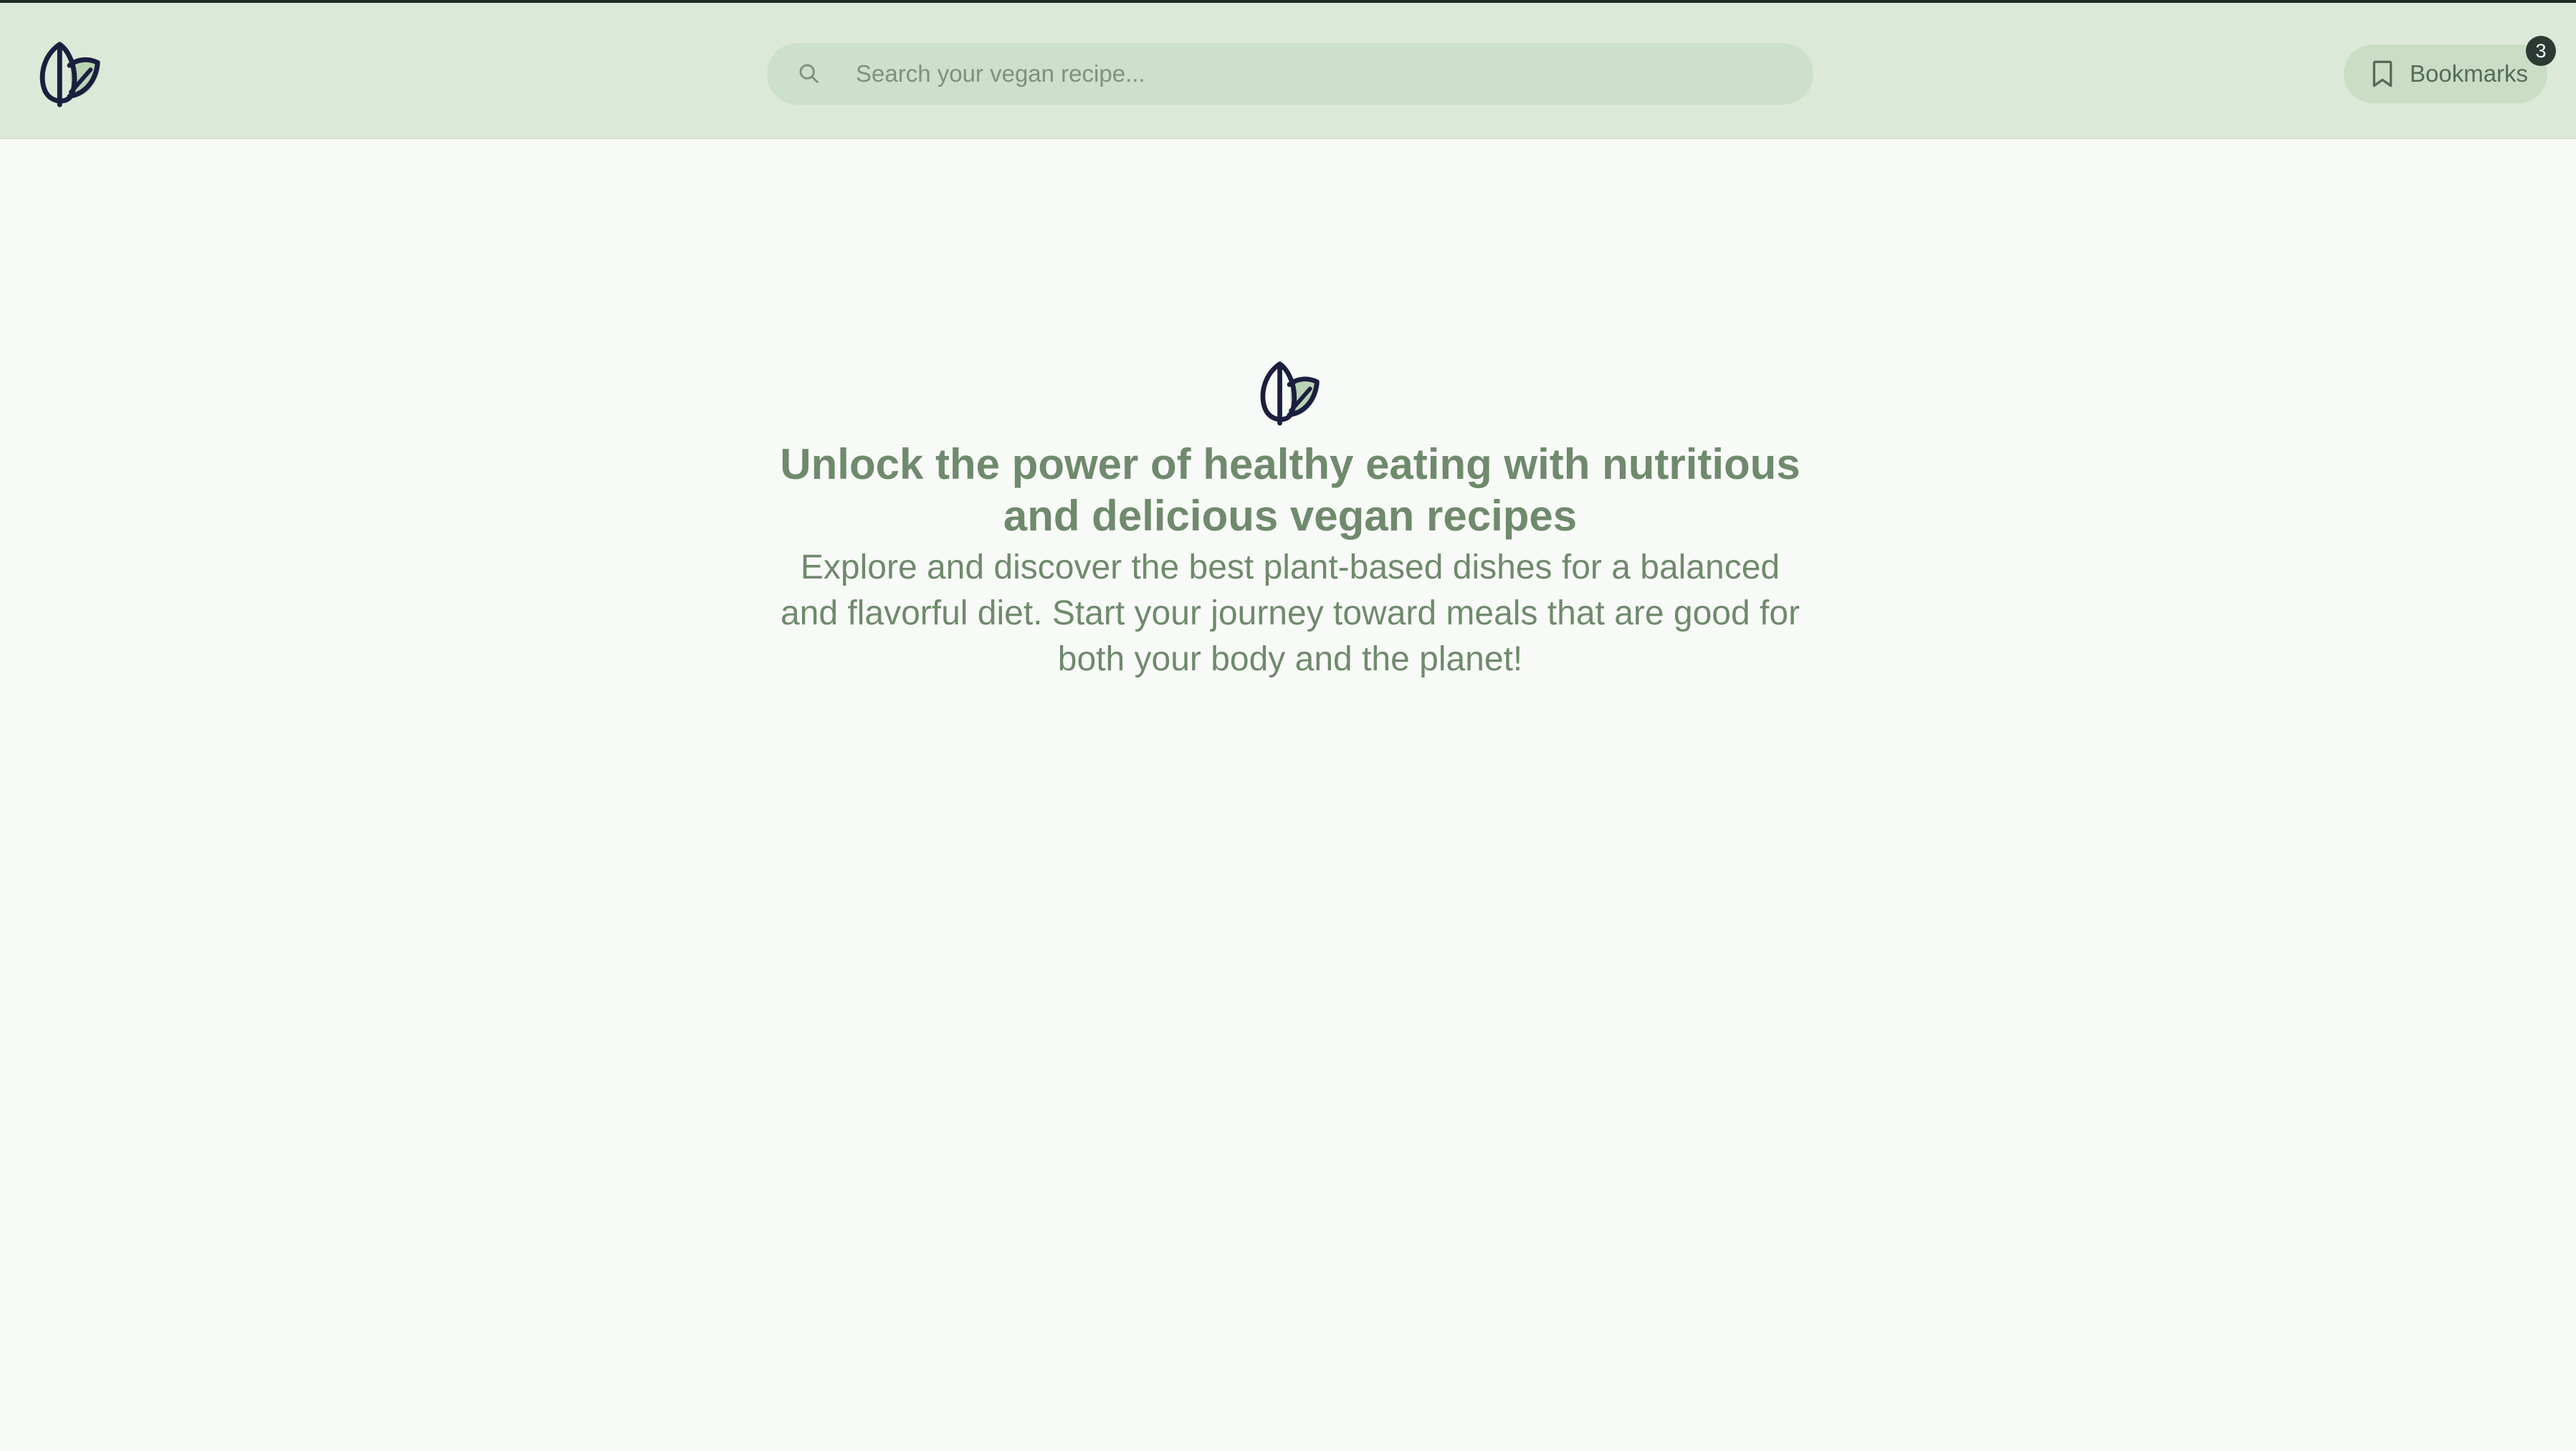  I want to click on search-bar, so click(1290, 74).